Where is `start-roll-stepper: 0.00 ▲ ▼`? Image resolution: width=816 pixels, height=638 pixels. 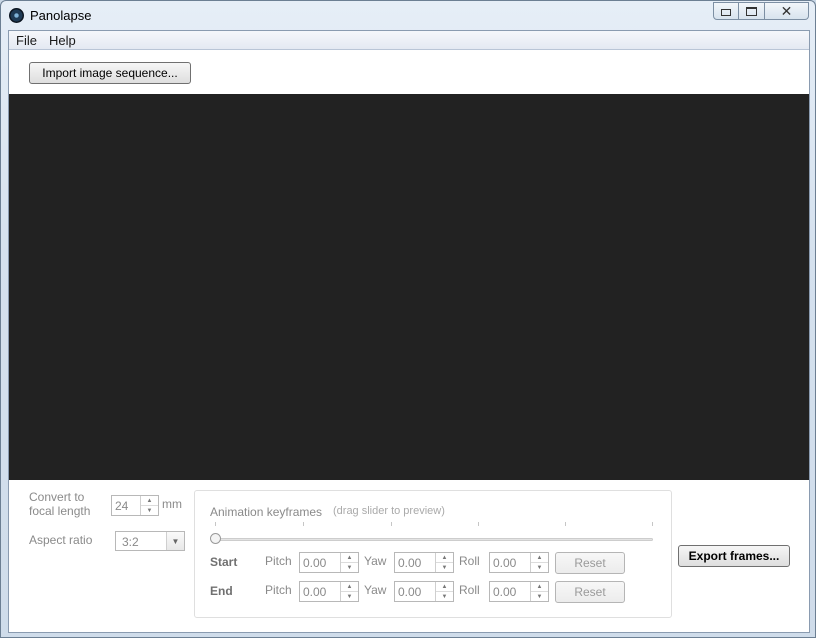 start-roll-stepper: 0.00 ▲ ▼ is located at coordinates (519, 562).